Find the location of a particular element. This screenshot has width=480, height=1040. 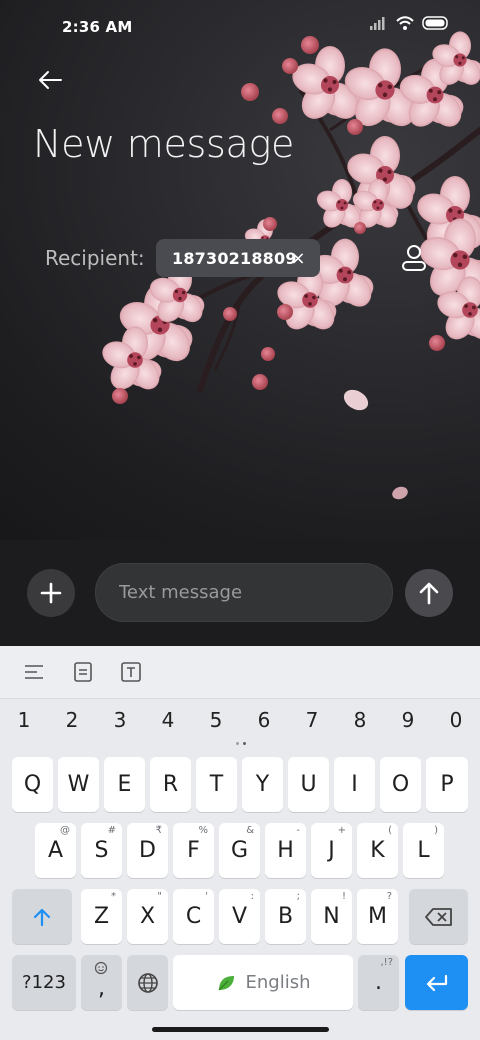

key-b: ; B is located at coordinates (285, 916).